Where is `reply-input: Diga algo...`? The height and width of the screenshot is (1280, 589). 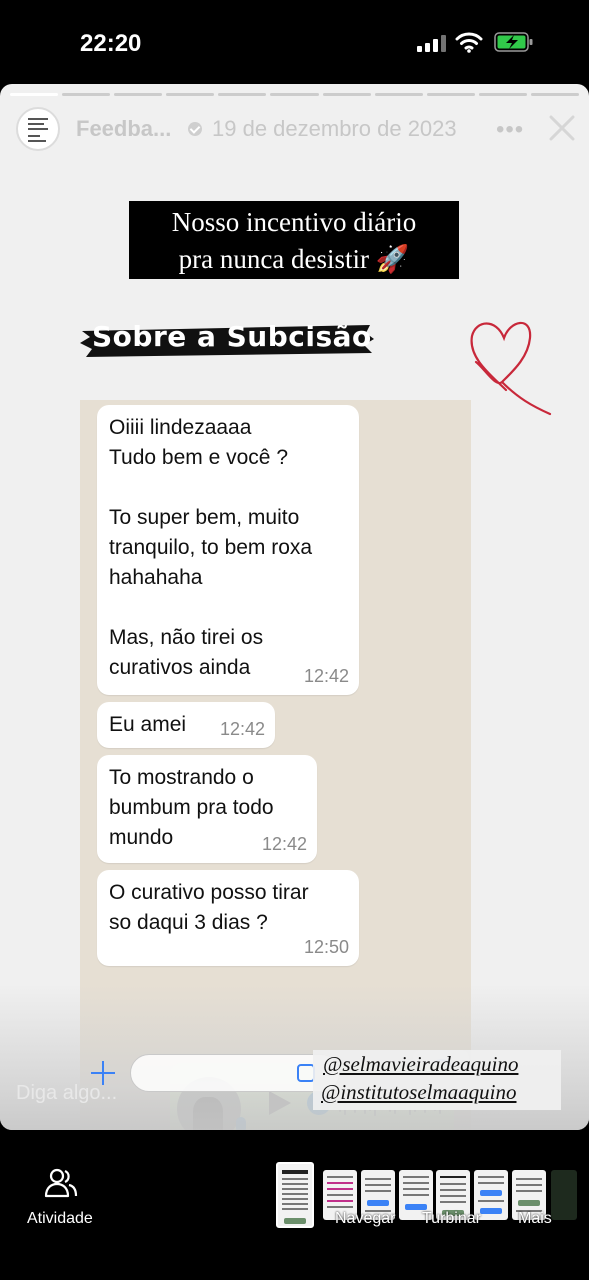
reply-input: Diga algo... is located at coordinates (66, 1093).